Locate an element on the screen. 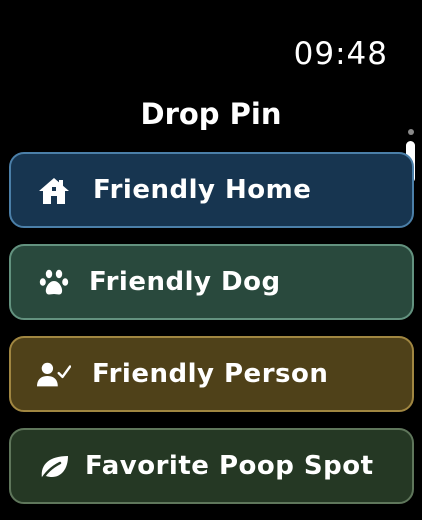 This screenshot has height=520, width=422. friendly-dog-button: Friendly Dog is located at coordinates (211, 282).